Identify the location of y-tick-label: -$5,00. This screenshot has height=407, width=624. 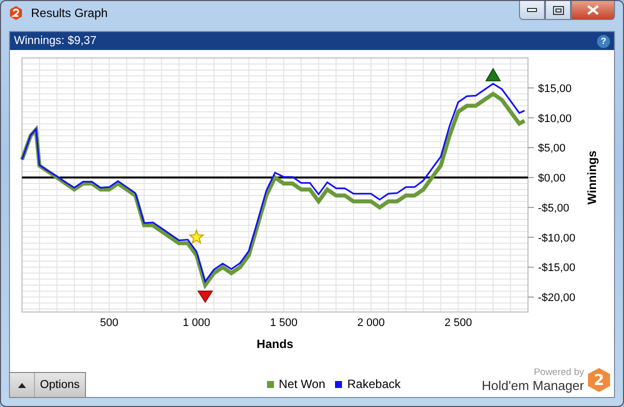
(554, 208).